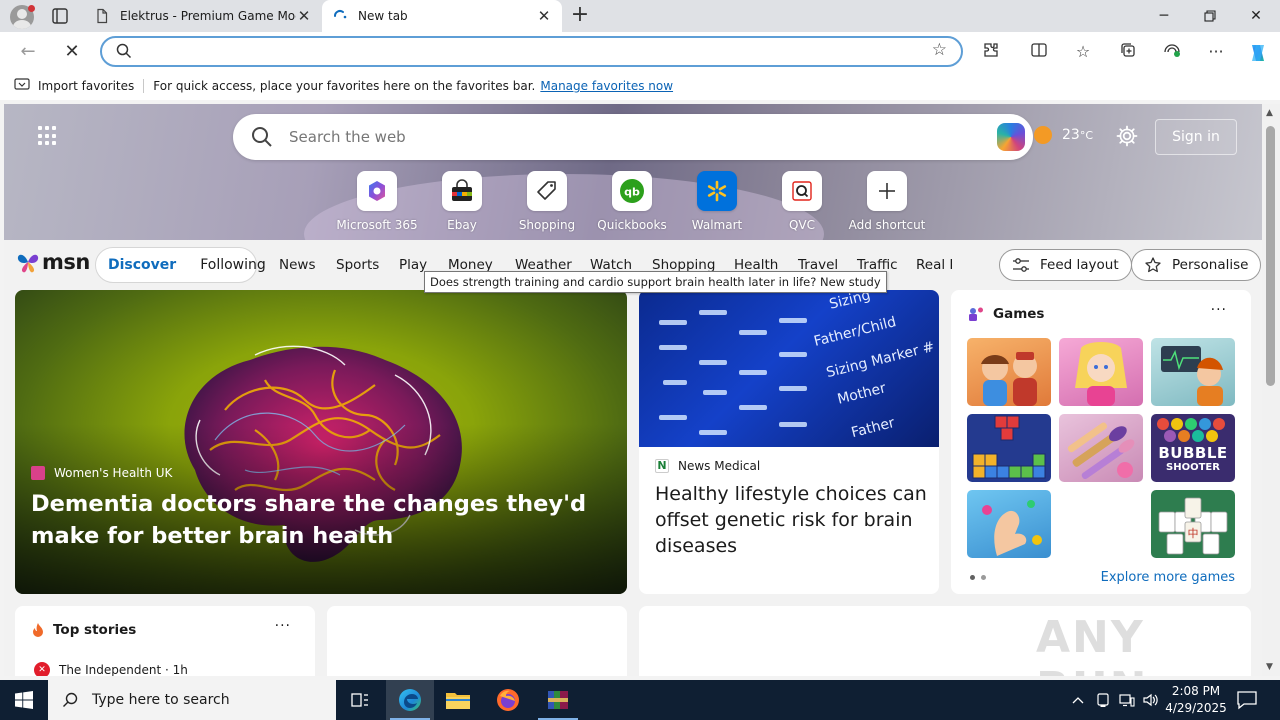  Describe the element at coordinates (632, 191) in the screenshot. I see `quickbooks-icon: qb` at that location.